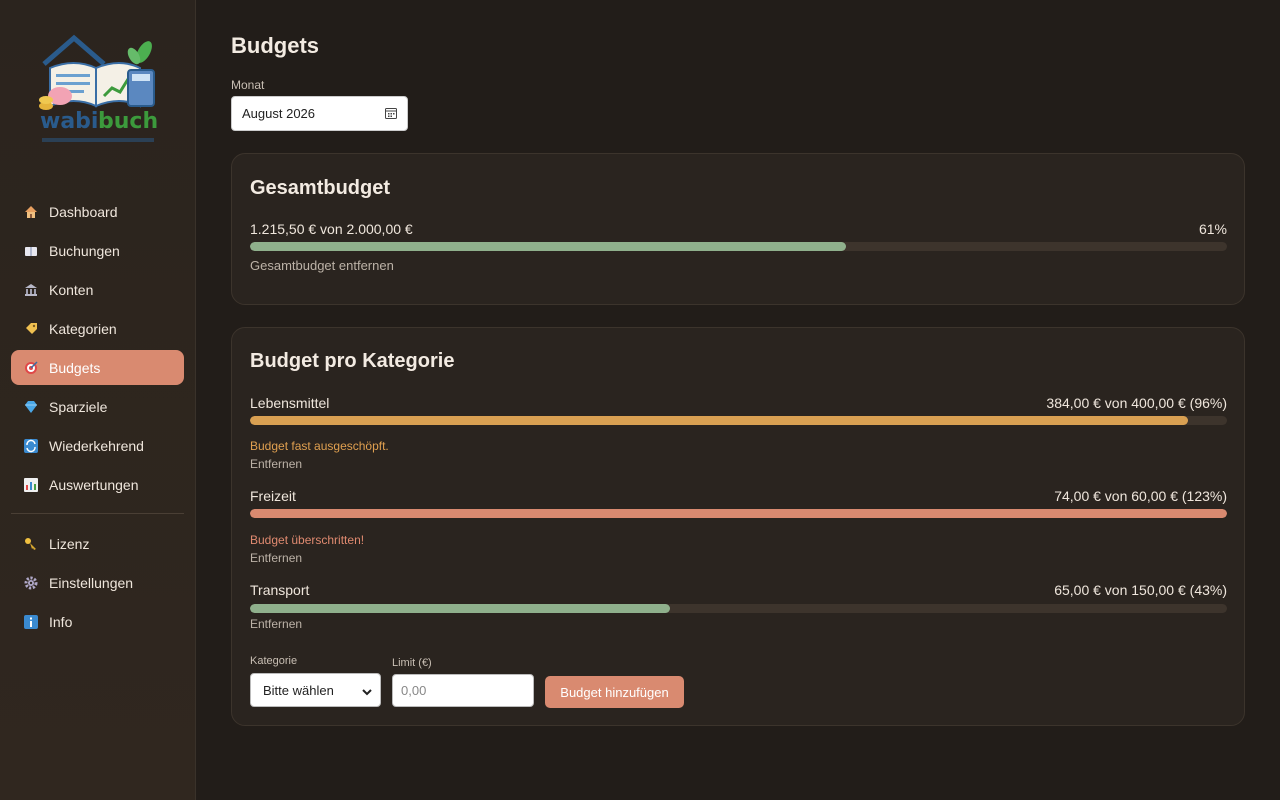 The height and width of the screenshot is (800, 1280). I want to click on book-icon, so click(31, 251).